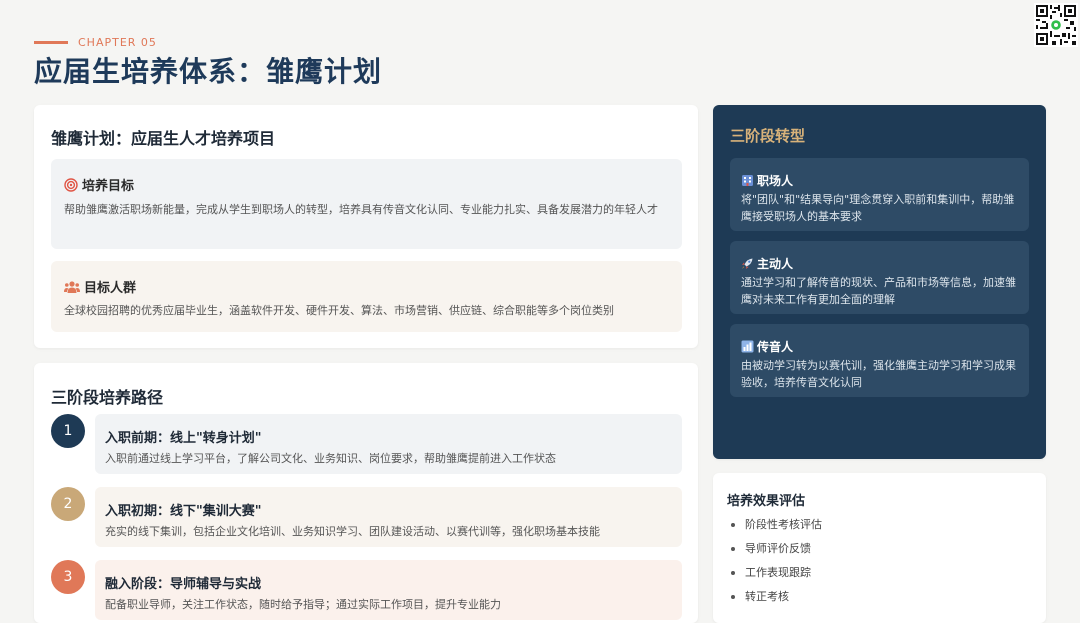 Image resolution: width=1080 pixels, height=623 pixels. Describe the element at coordinates (747, 263) in the screenshot. I see `rocket-icon` at that location.